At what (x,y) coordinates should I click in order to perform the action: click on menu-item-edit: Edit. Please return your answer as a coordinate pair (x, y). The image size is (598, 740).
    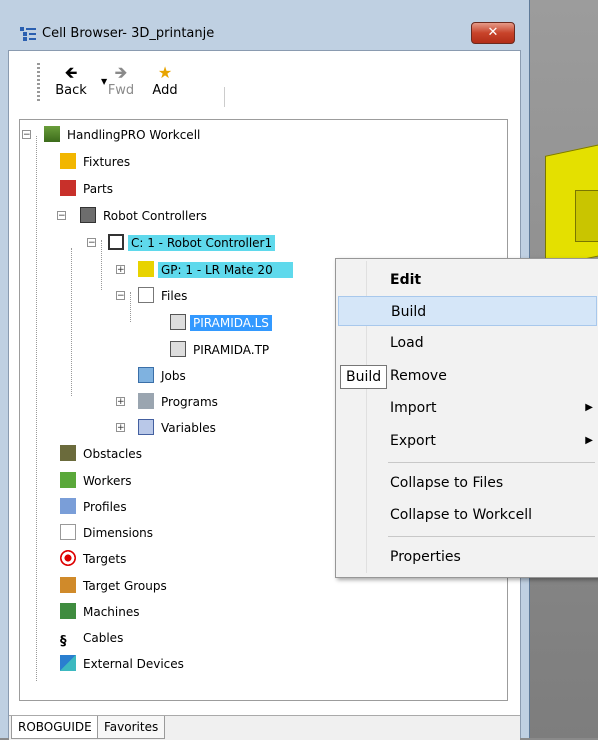
    Looking at the image, I should click on (467, 280).